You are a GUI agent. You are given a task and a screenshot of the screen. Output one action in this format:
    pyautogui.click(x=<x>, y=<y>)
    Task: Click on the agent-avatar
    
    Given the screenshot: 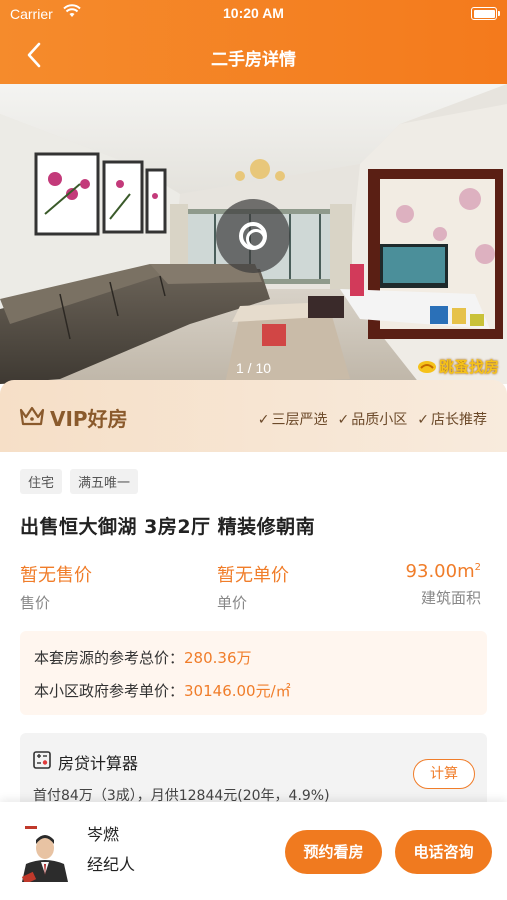 What is the action you would take?
    pyautogui.click(x=45, y=853)
    